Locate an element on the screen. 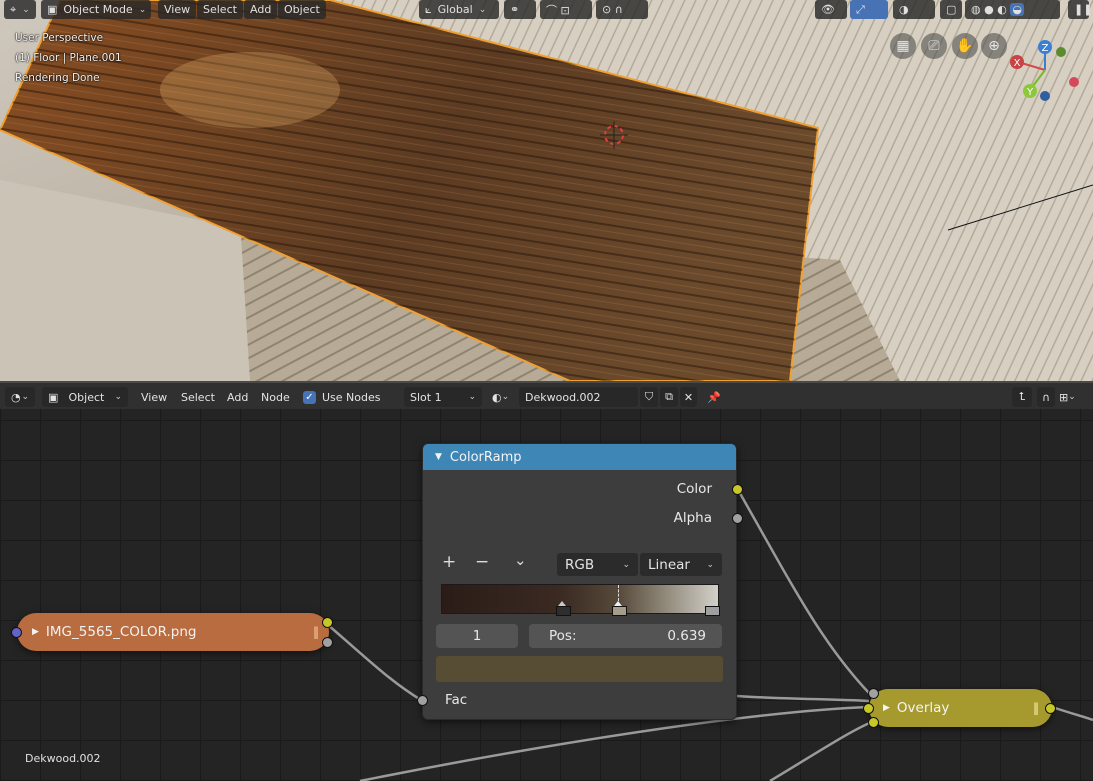 The image size is (1093, 781). proportional-edit-icon: ⊙ ∩ is located at coordinates (612, 9).